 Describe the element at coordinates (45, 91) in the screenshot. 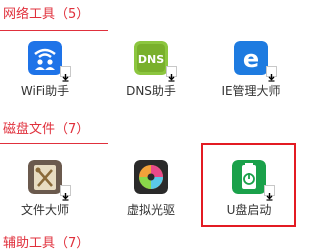

I see `tool-label: WiFi助手` at that location.